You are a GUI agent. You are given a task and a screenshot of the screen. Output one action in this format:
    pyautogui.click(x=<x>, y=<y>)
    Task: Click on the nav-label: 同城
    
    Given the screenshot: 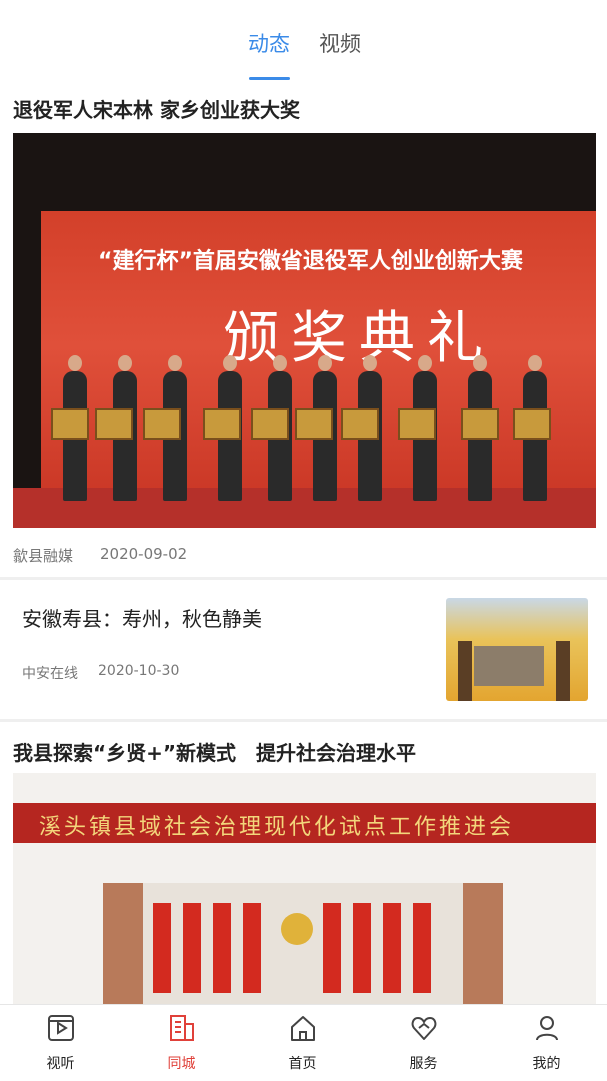 What is the action you would take?
    pyautogui.click(x=181, y=1064)
    